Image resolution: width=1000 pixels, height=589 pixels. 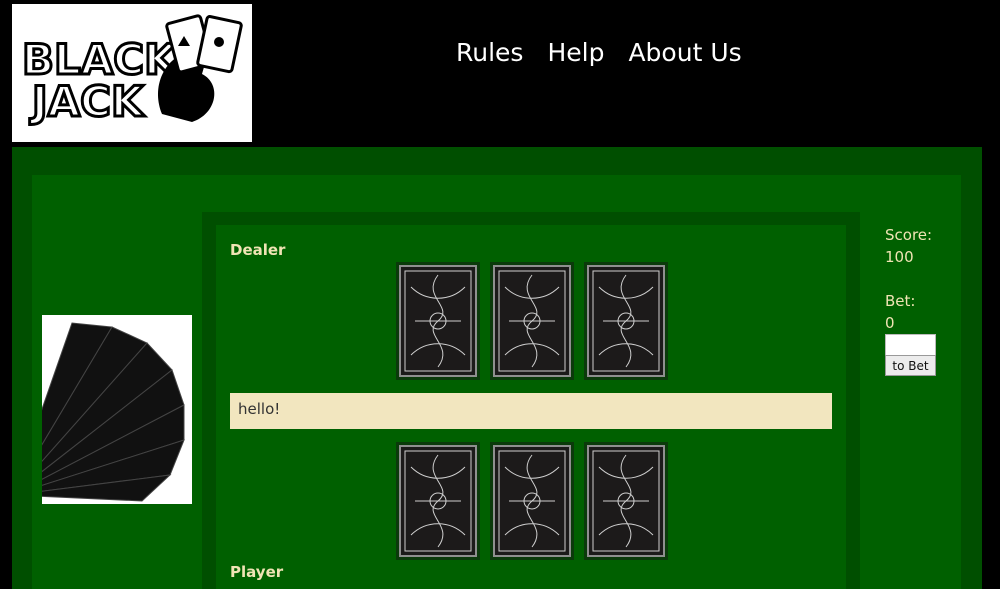 What do you see at coordinates (684, 53) in the screenshot?
I see `nav-about-us: About Us` at bounding box center [684, 53].